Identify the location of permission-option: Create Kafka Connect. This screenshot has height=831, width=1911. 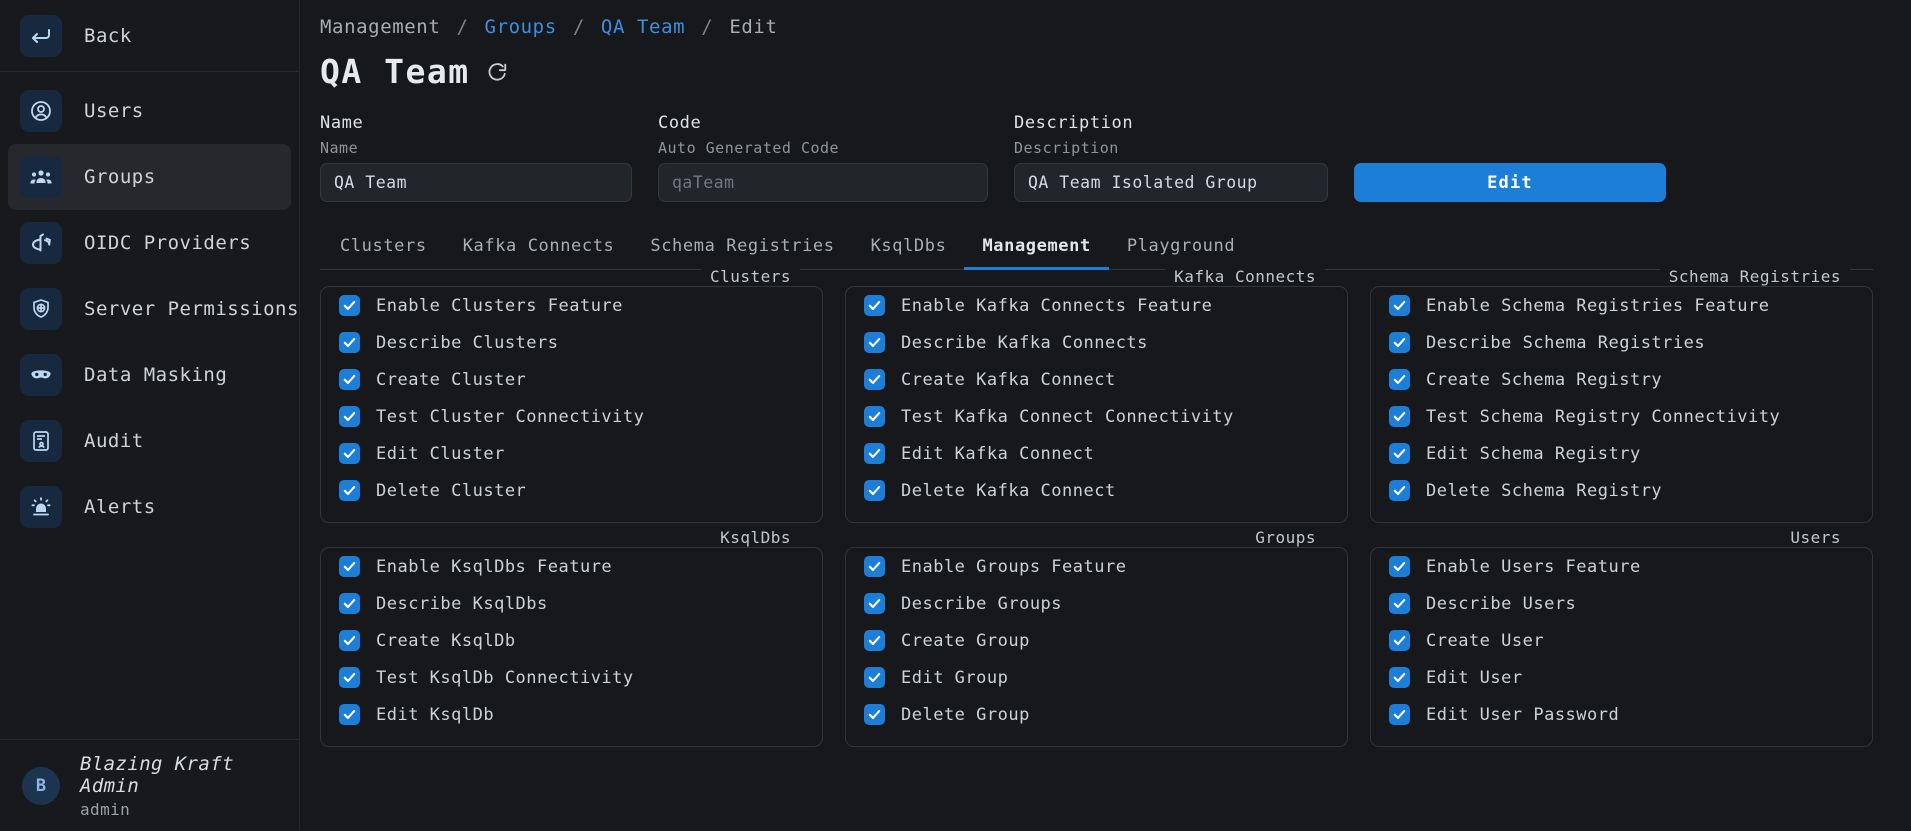
(1096, 379).